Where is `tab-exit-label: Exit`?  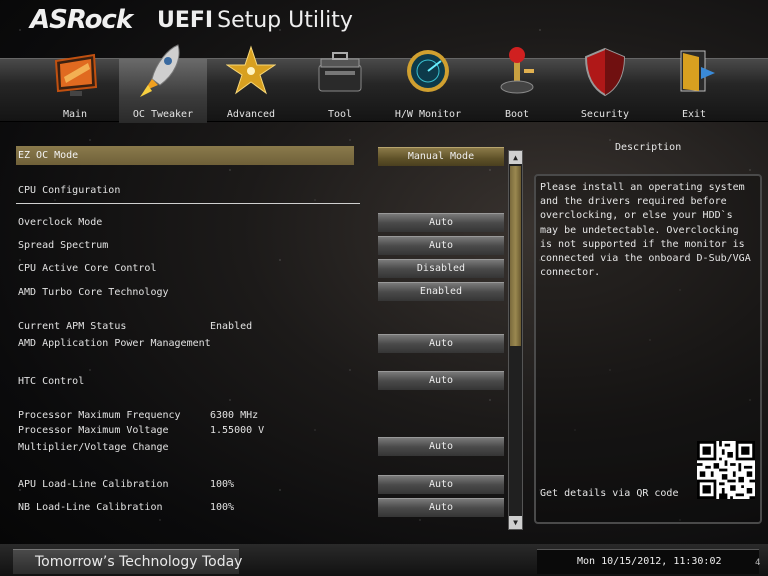
tab-exit-label: Exit is located at coordinates (694, 114).